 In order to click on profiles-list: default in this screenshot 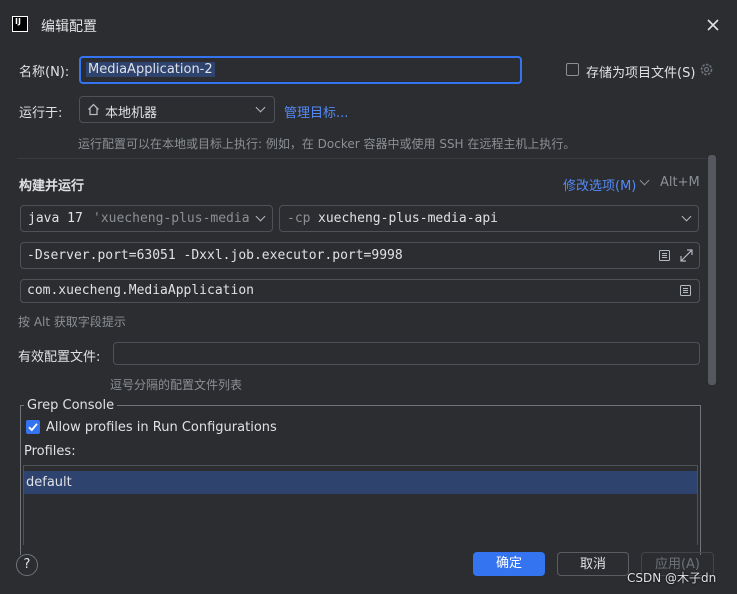, I will do `click(360, 505)`.